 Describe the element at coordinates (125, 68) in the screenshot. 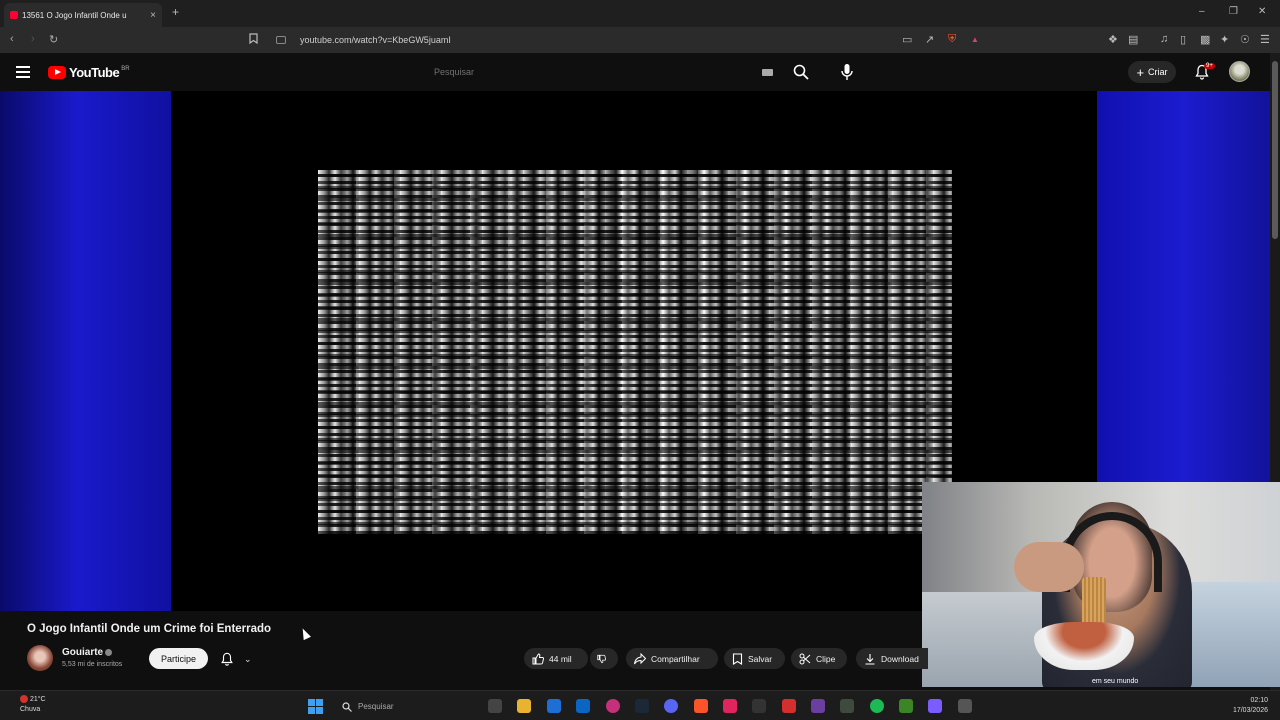

I see `country-code: BR` at that location.